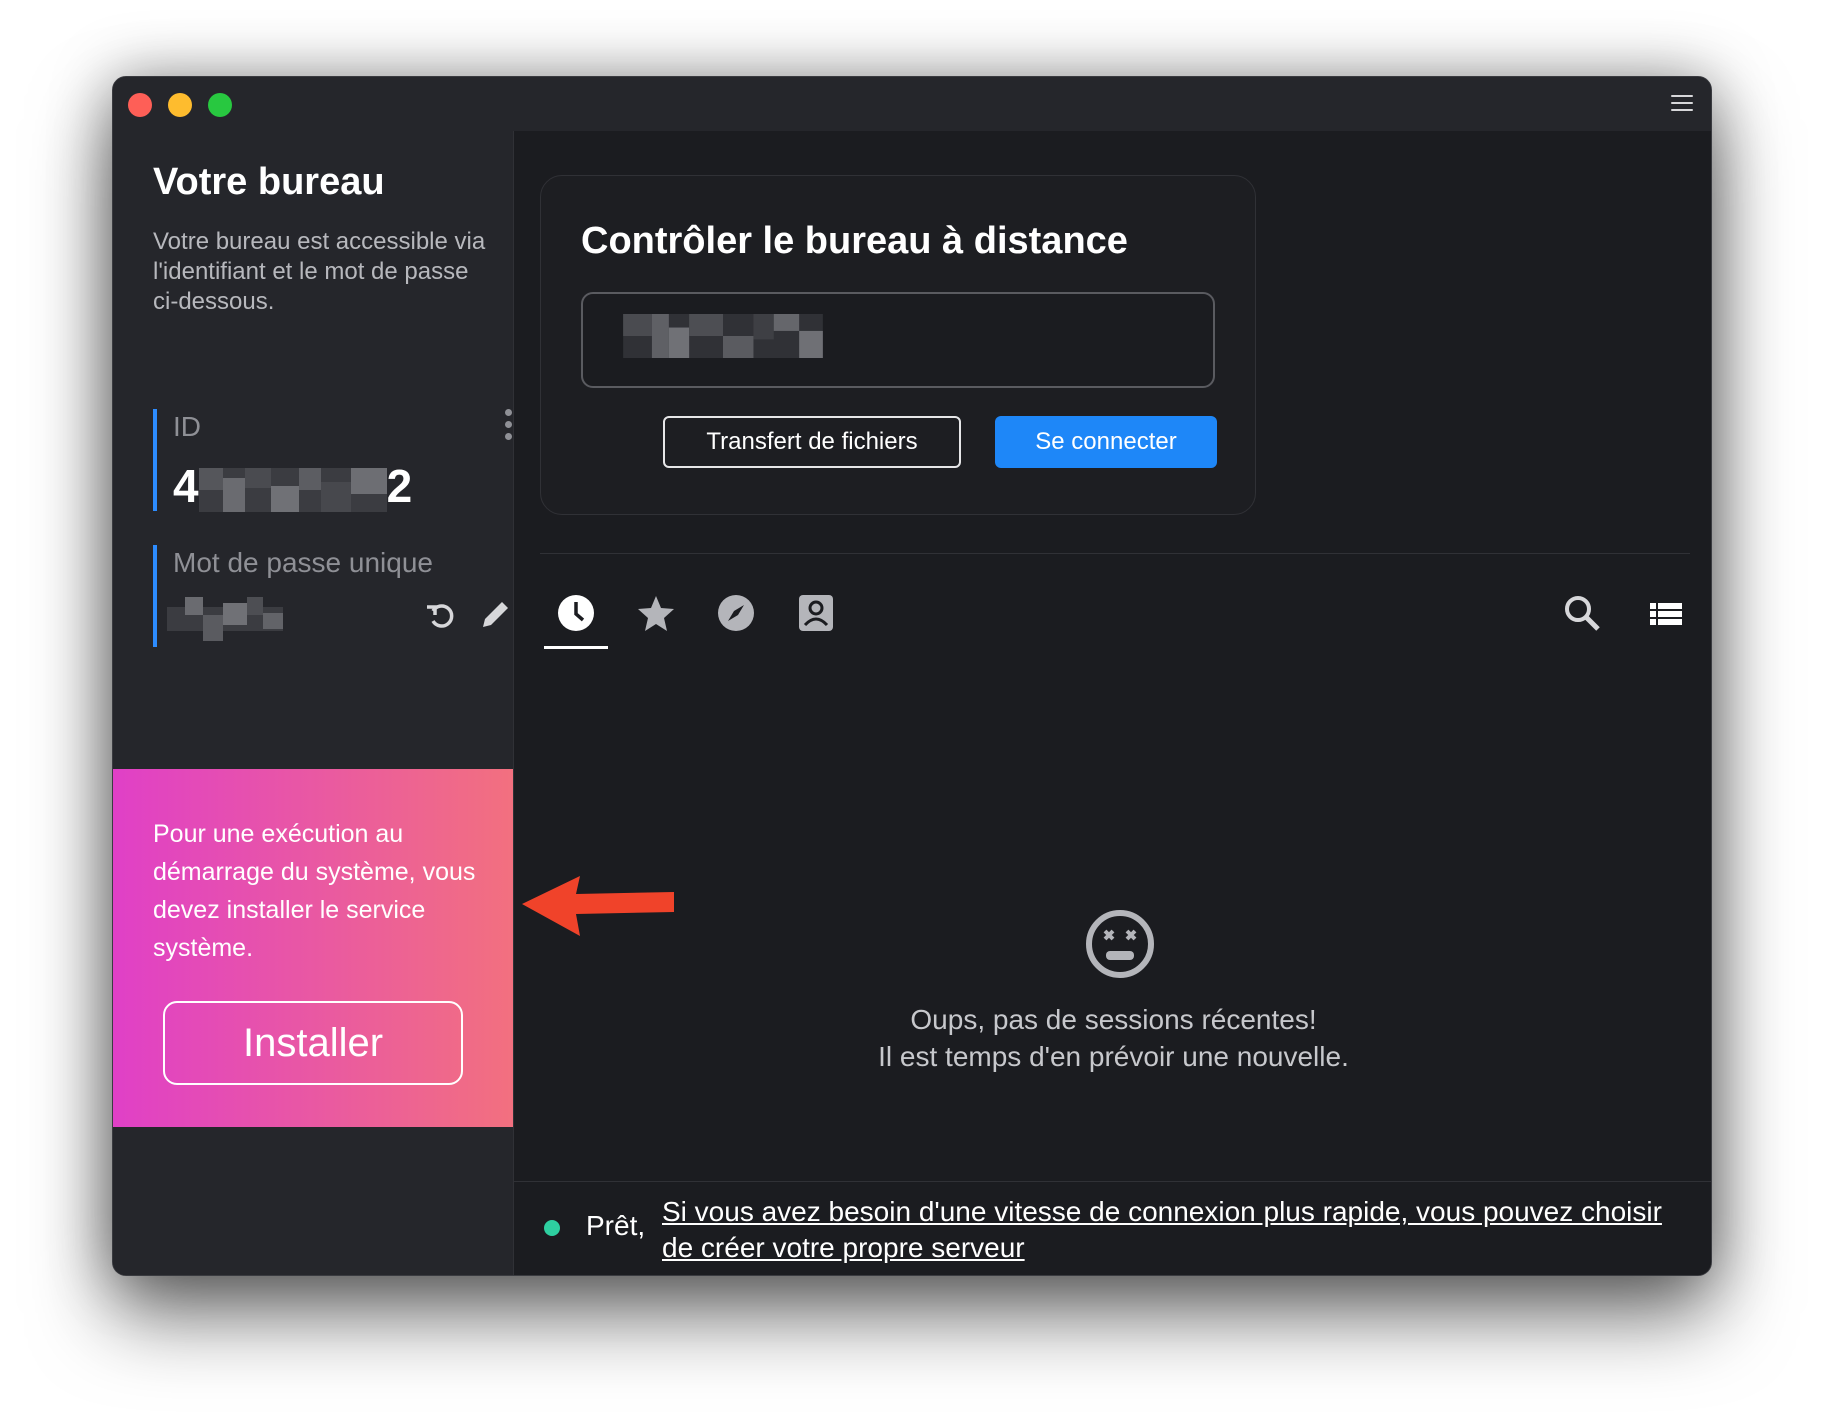 This screenshot has width=1824, height=1424. I want to click on password-field: Mot de passe unique, so click(330, 596).